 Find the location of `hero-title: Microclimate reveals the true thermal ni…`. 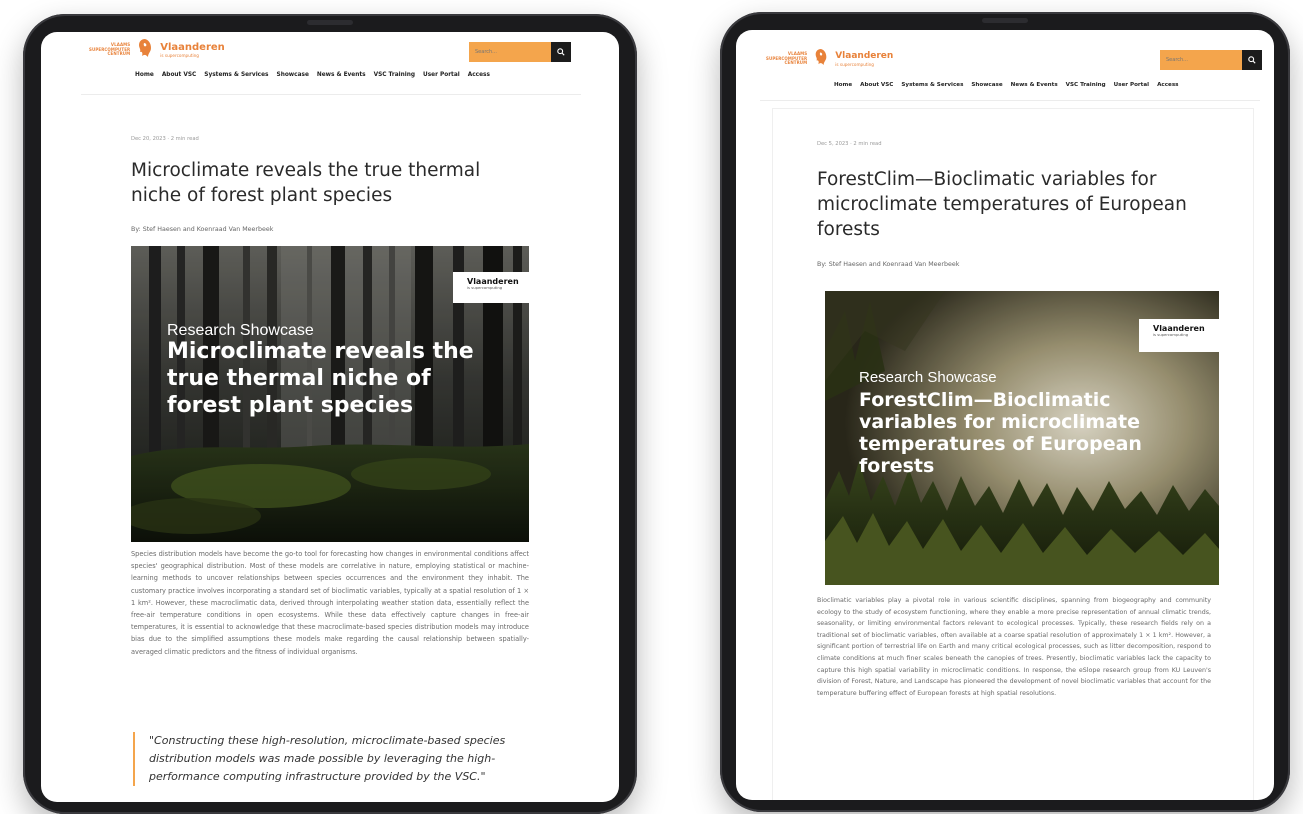

hero-title: Microclimate reveals the true thermal ni… is located at coordinates (320, 378).